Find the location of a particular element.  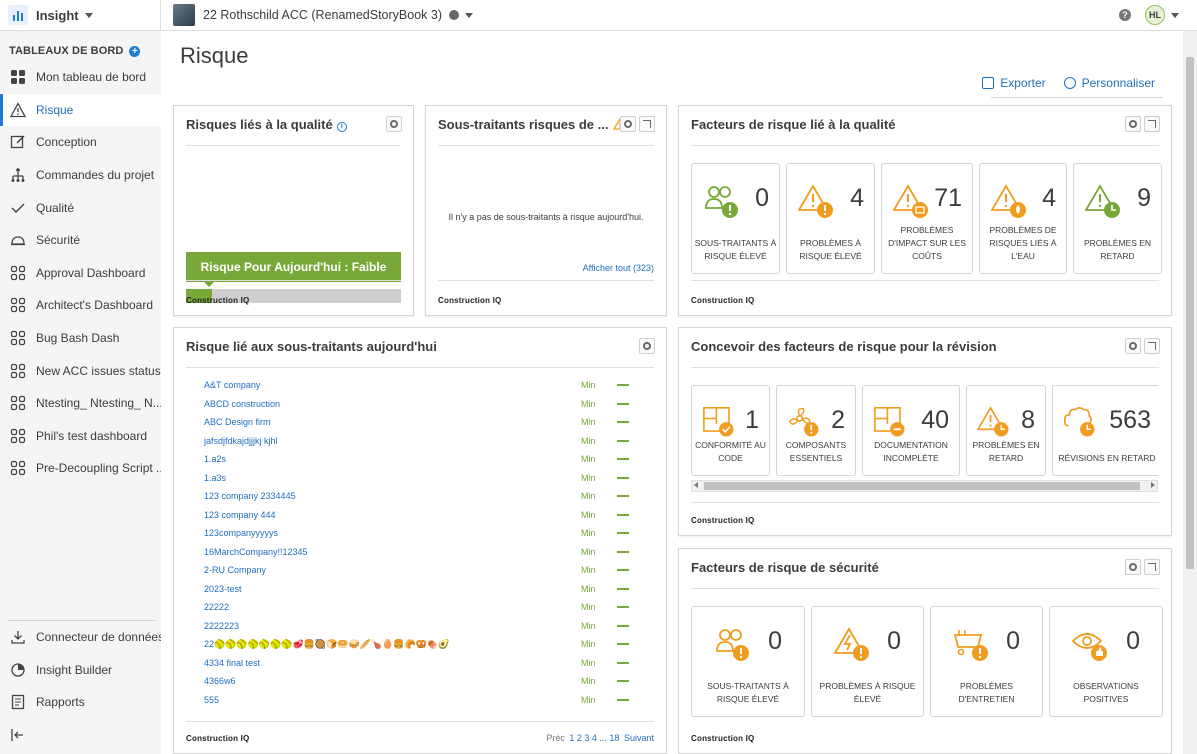

subcontractor-link: 1.a3s is located at coordinates (215, 478).